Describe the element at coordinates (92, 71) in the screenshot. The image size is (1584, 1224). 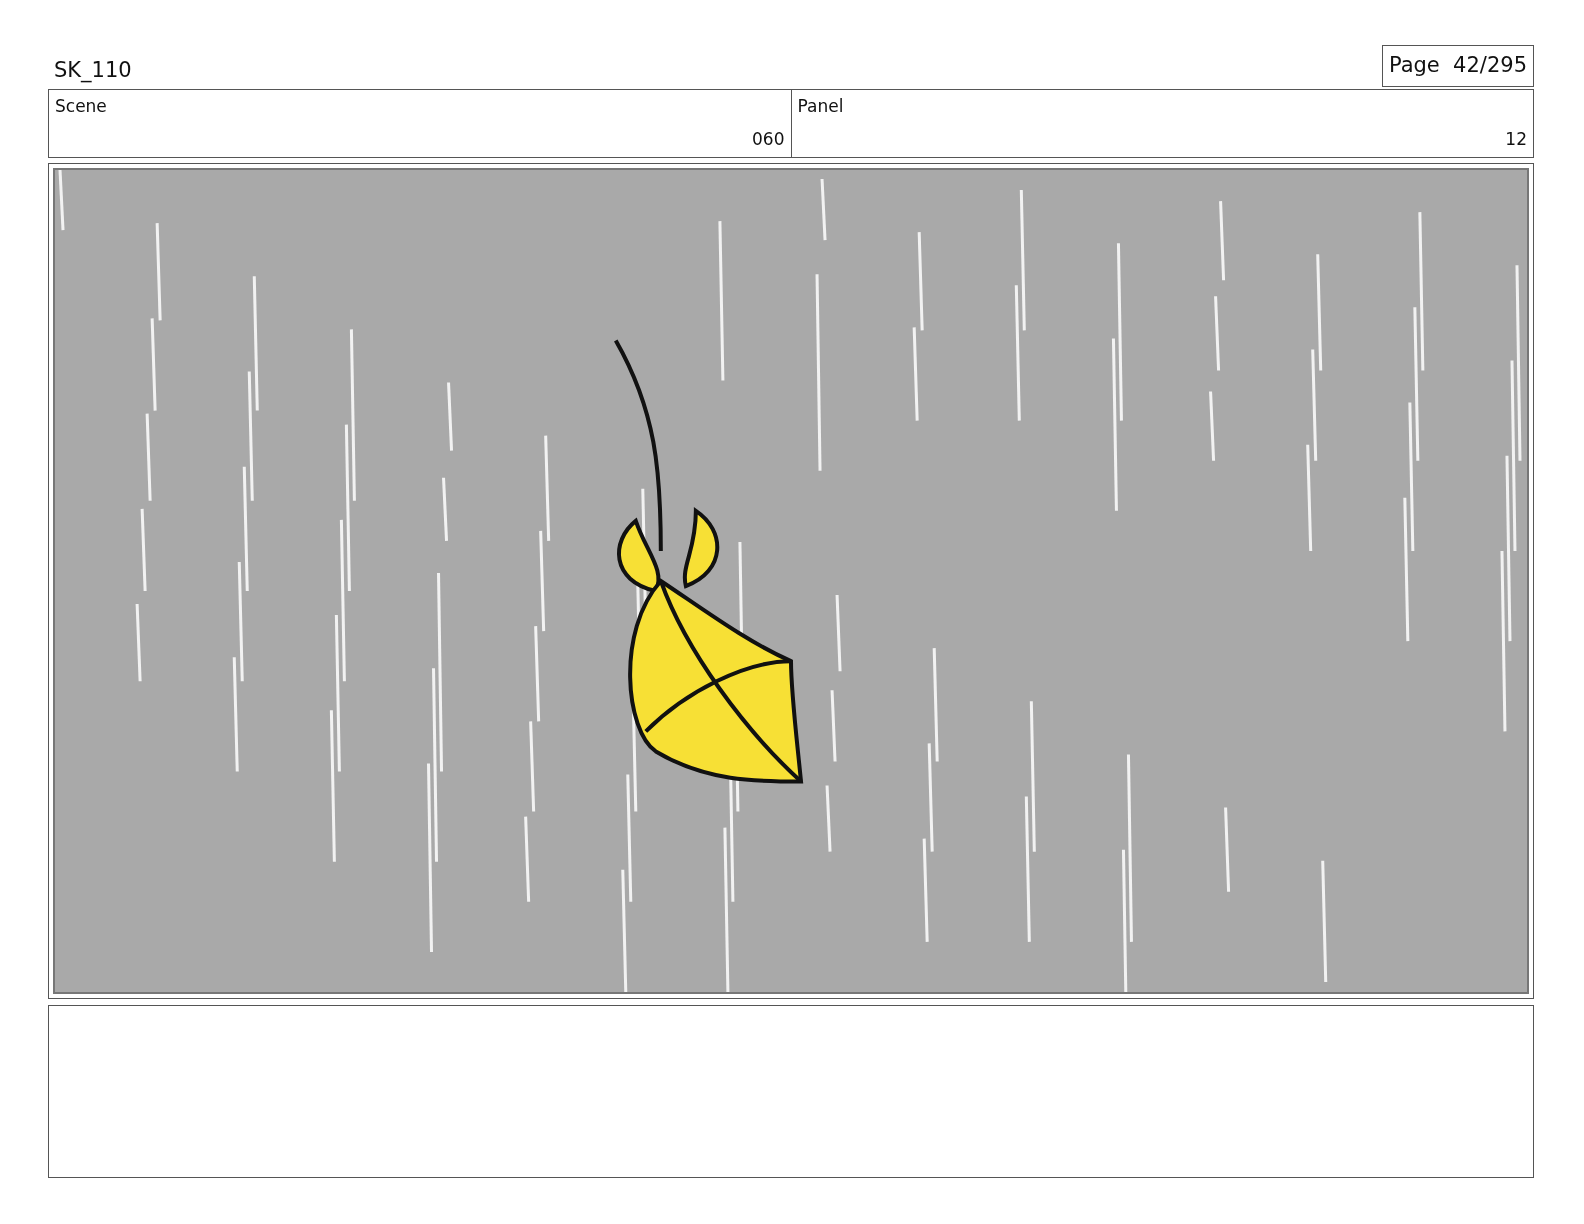
I see `storyboard-title: SK_110` at that location.